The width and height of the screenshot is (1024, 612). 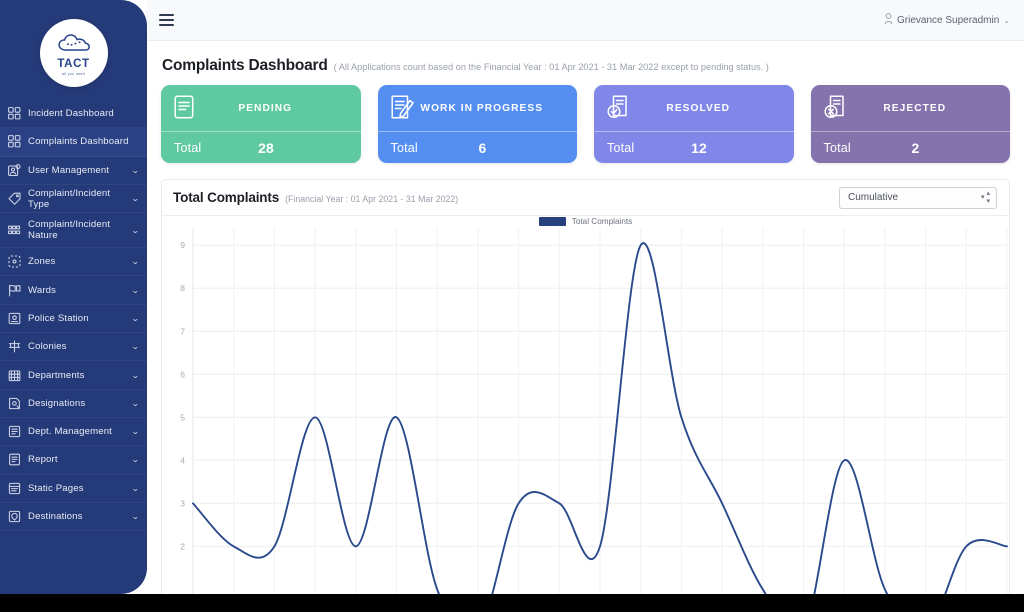 What do you see at coordinates (182, 417) in the screenshot?
I see `y-axis-tick-5: 5` at bounding box center [182, 417].